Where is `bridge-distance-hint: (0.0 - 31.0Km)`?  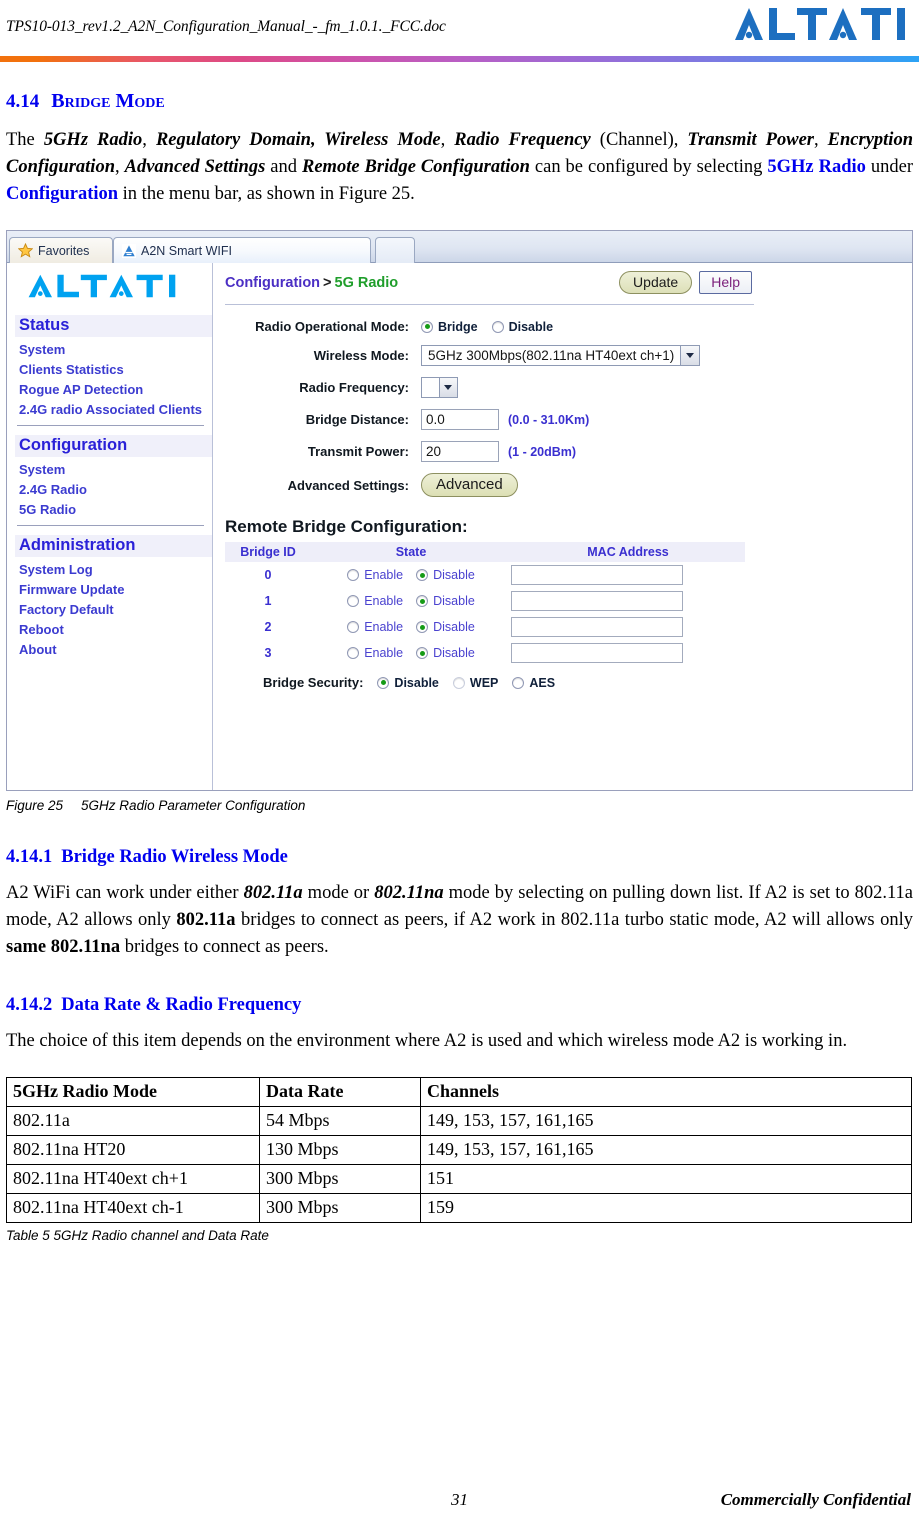
bridge-distance-hint: (0.0 - 31.0Km) is located at coordinates (549, 419).